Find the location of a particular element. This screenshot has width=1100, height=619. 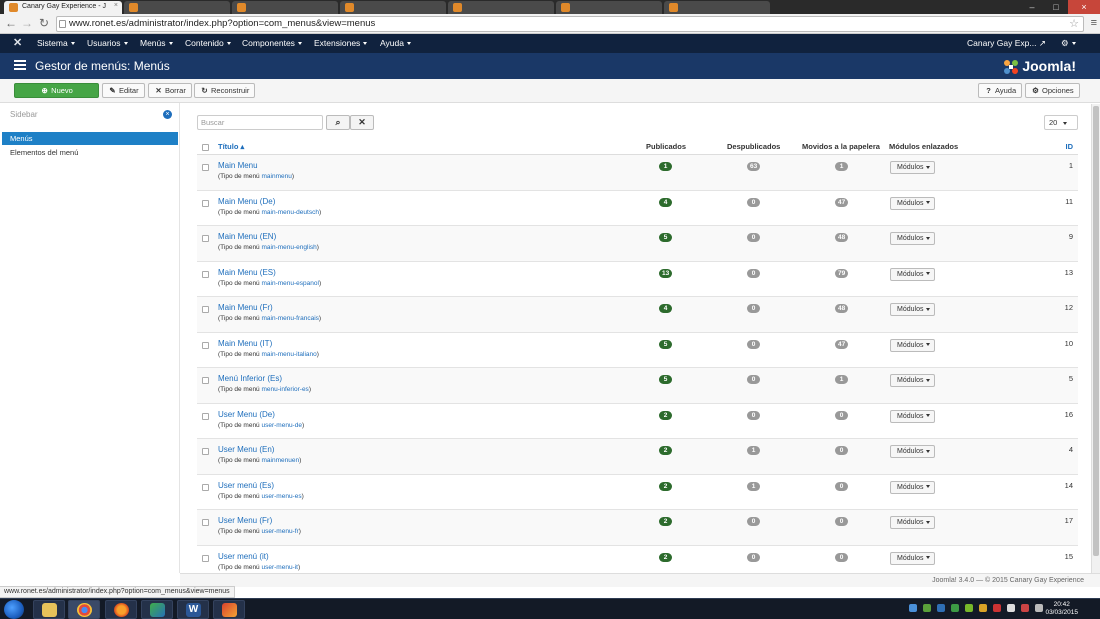

menu-title-link: User Menu (En) is located at coordinates (246, 449).